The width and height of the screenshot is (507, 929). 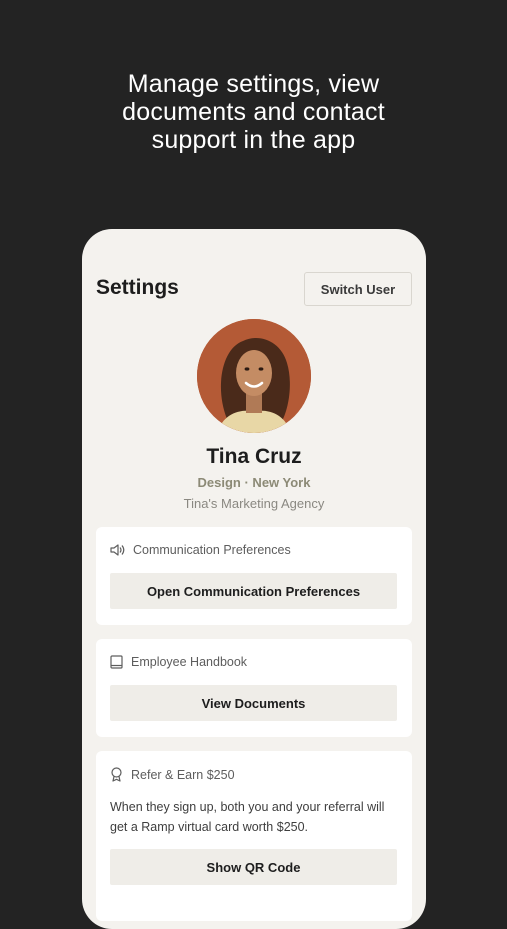 I want to click on book-icon, so click(x=116, y=662).